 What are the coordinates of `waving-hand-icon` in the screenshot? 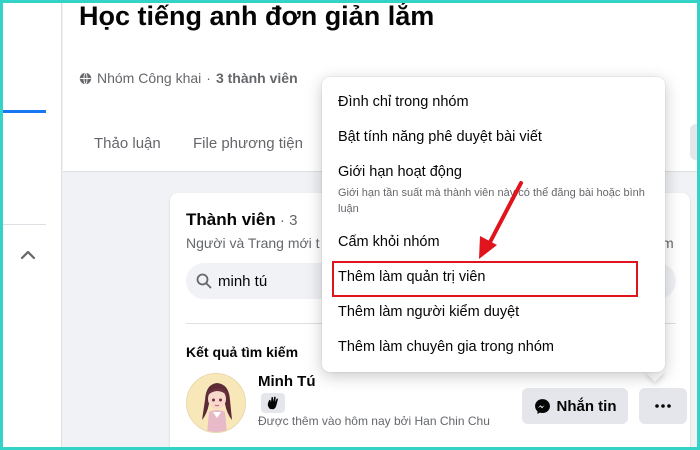 It's located at (272, 403).